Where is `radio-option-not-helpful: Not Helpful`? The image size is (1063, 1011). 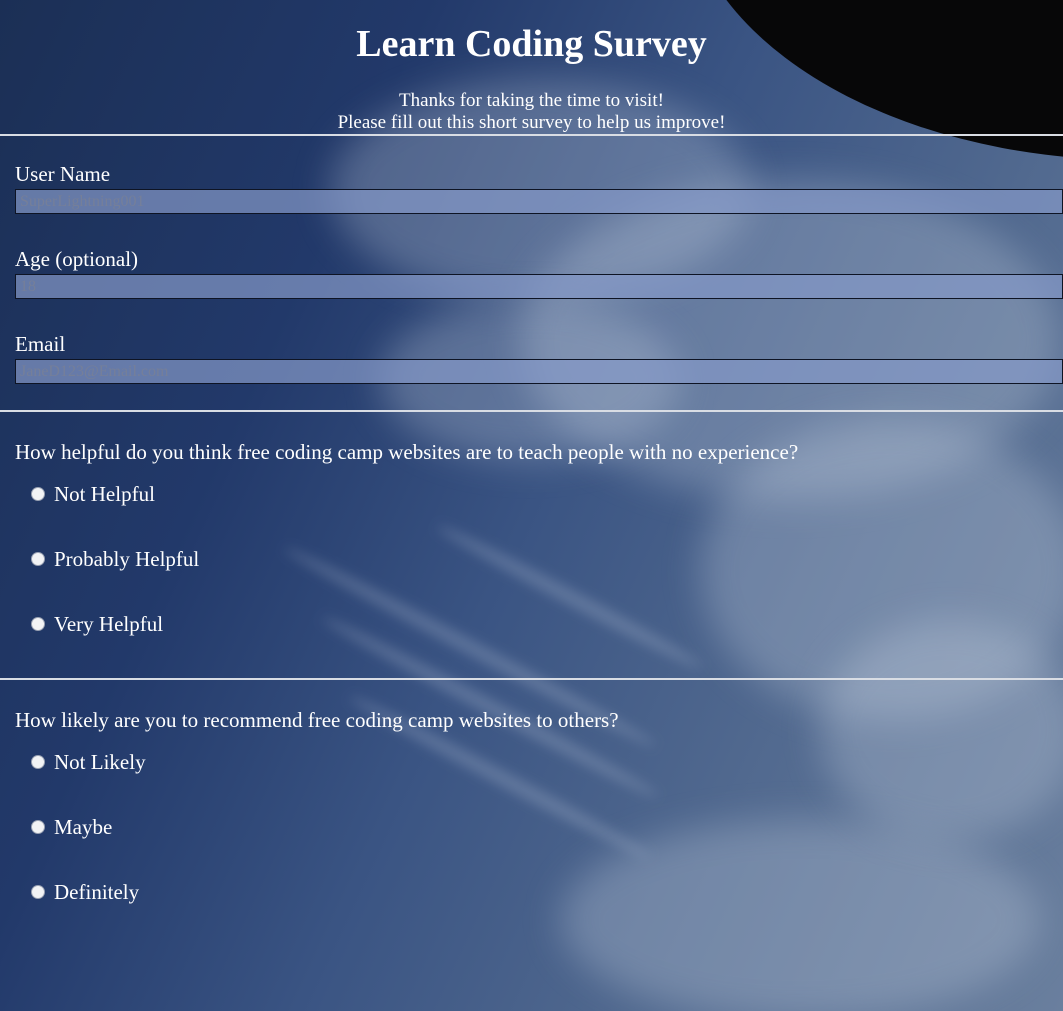
radio-option-not-helpful: Not Helpful is located at coordinates (539, 494).